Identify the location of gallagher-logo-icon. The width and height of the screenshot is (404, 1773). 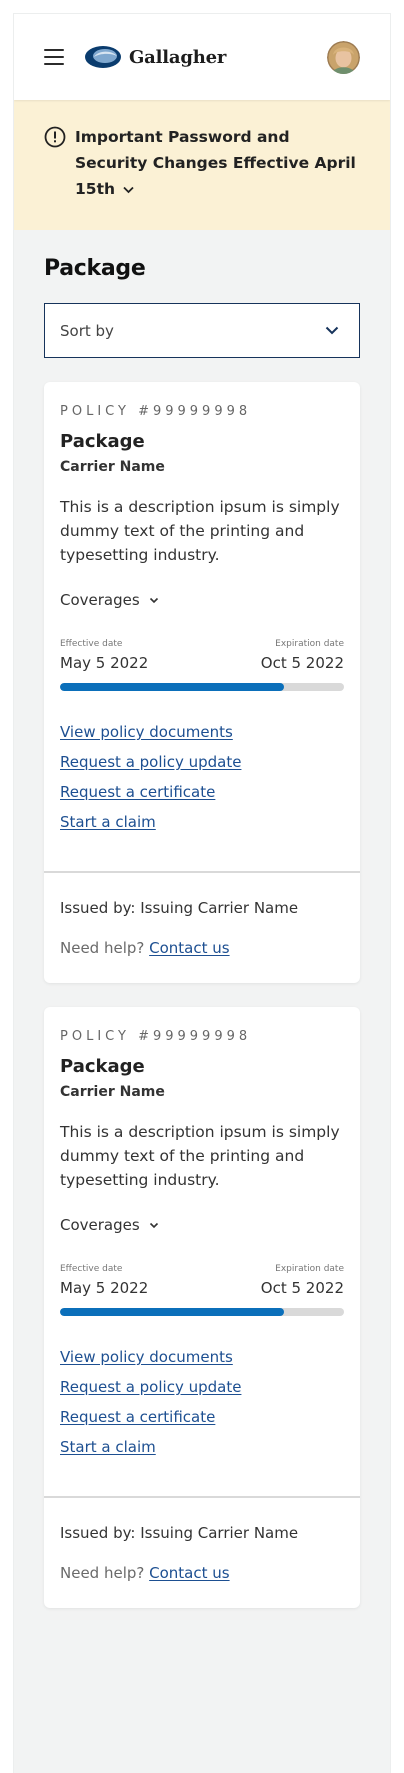
(103, 57).